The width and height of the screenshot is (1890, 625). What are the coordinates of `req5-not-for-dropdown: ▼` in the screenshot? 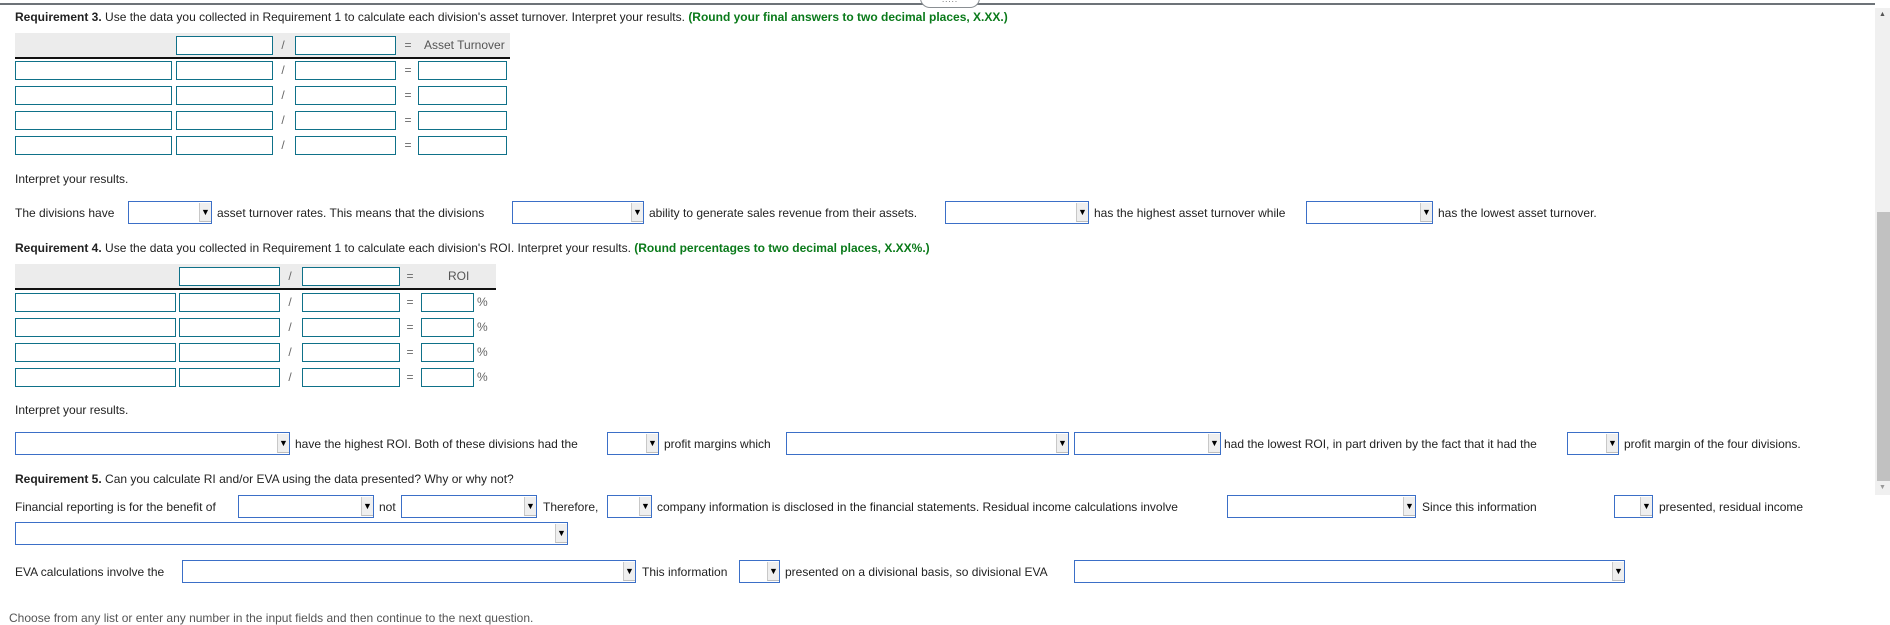 It's located at (469, 506).